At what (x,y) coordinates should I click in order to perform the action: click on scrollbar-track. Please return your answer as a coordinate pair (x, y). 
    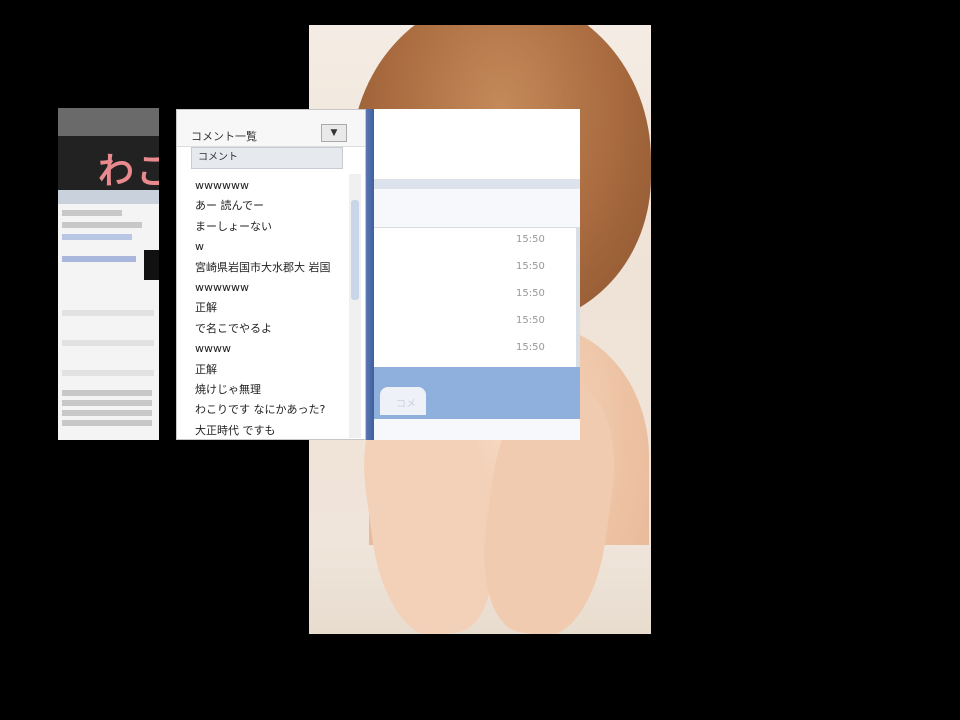
    Looking at the image, I should click on (578, 297).